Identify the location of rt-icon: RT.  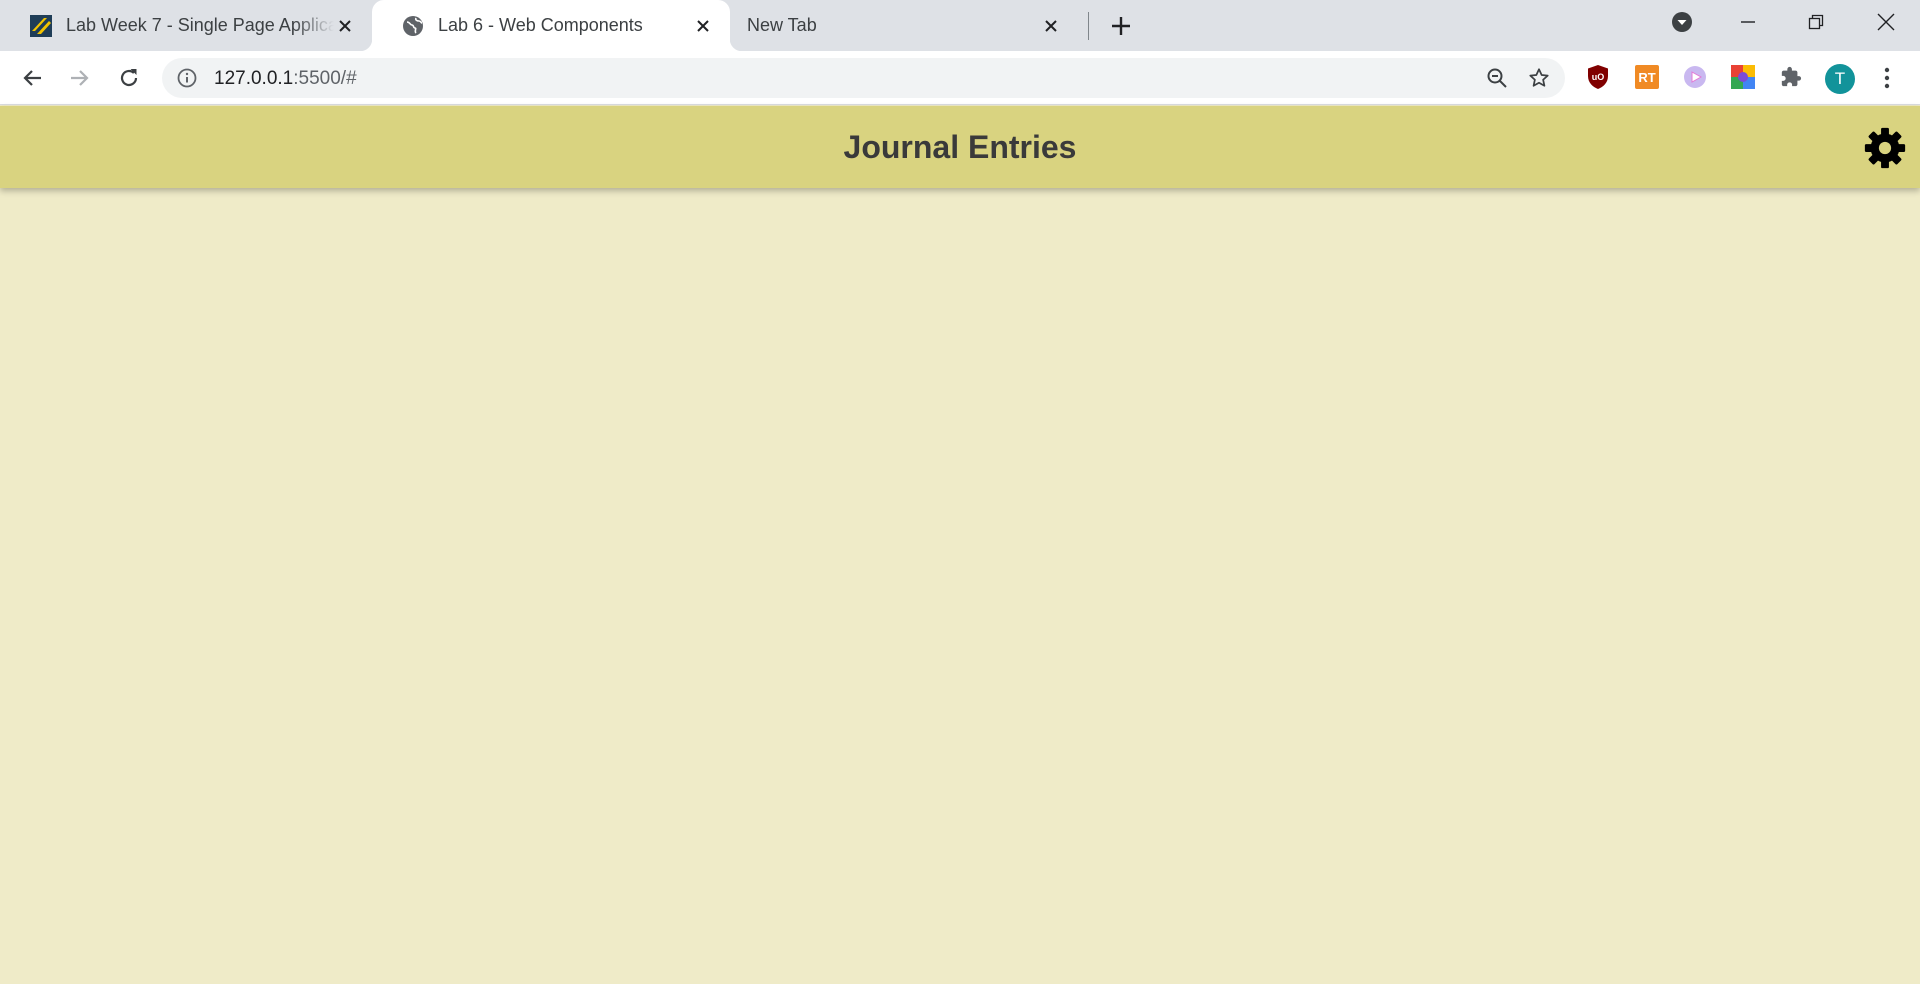
(1647, 77).